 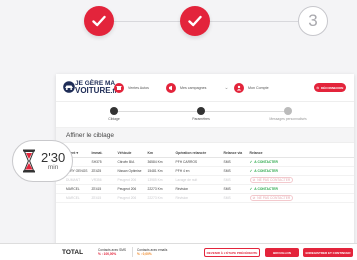 I want to click on logo-line-2: VOITURE, so click(x=93, y=90).